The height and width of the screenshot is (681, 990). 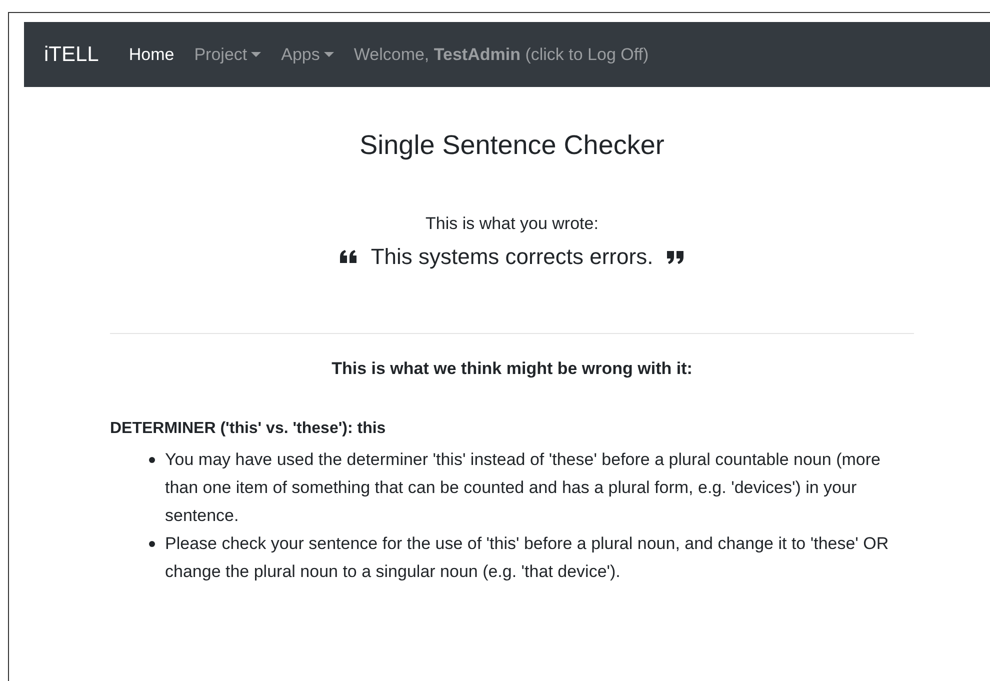 I want to click on nav-link: Welcome, TestAdmin (click to Log Off), so click(x=501, y=55).